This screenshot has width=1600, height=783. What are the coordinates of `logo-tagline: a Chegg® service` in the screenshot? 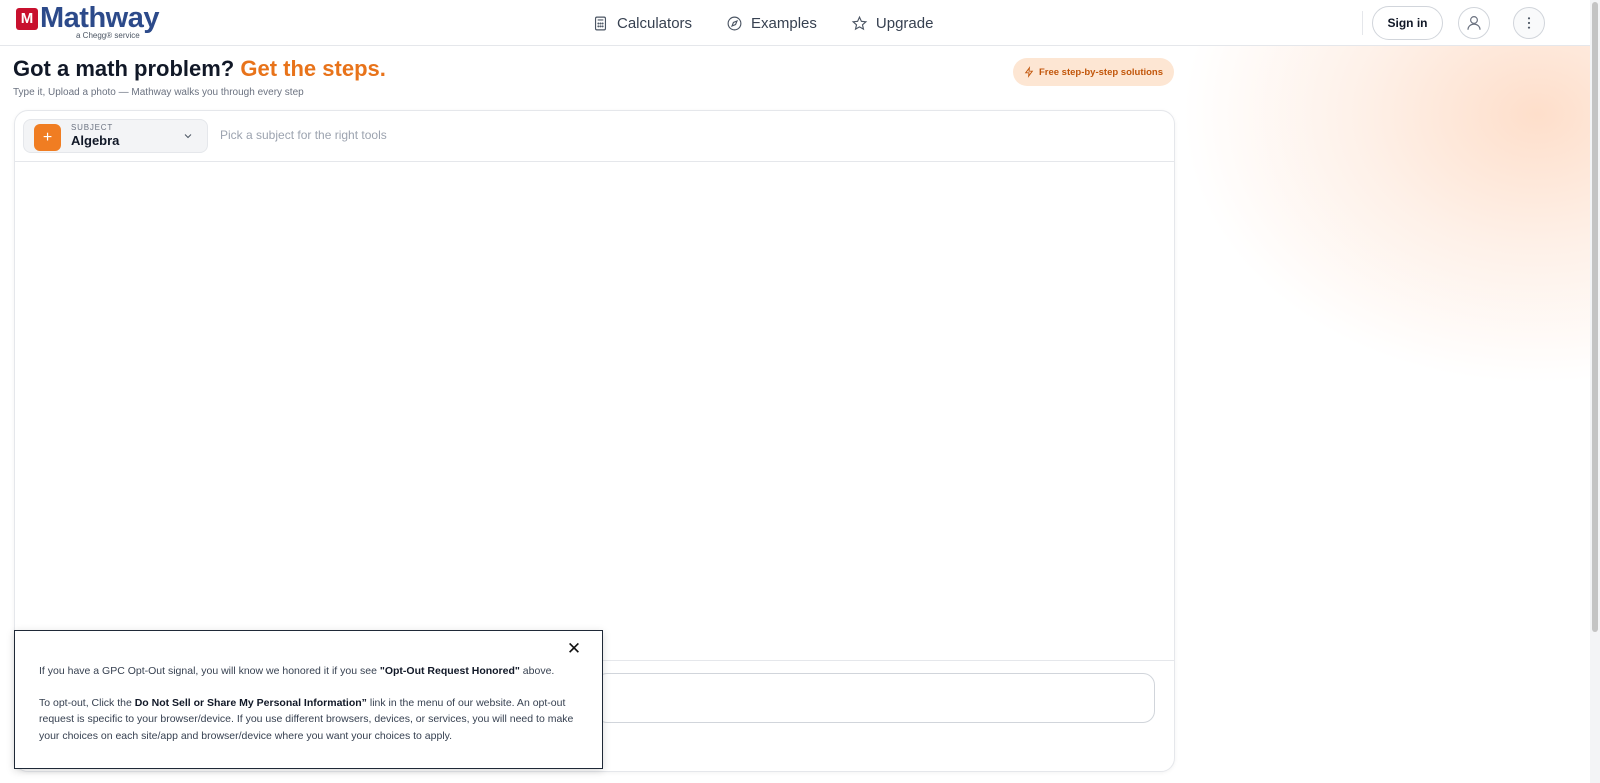 It's located at (108, 35).